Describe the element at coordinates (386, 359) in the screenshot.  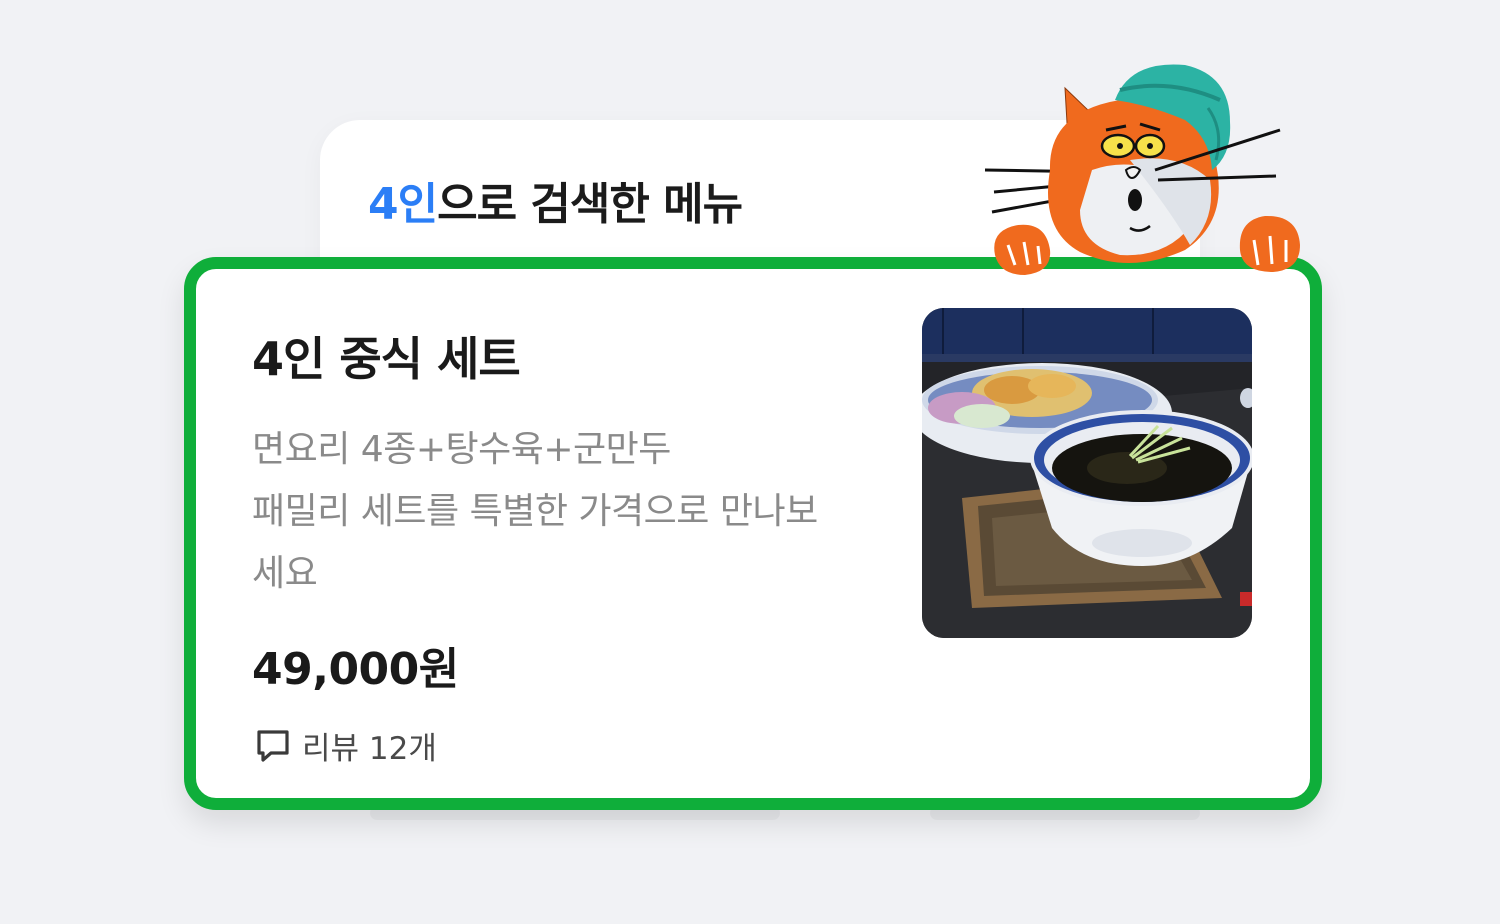
I see `menu-item-name: 4인 중식 세트` at that location.